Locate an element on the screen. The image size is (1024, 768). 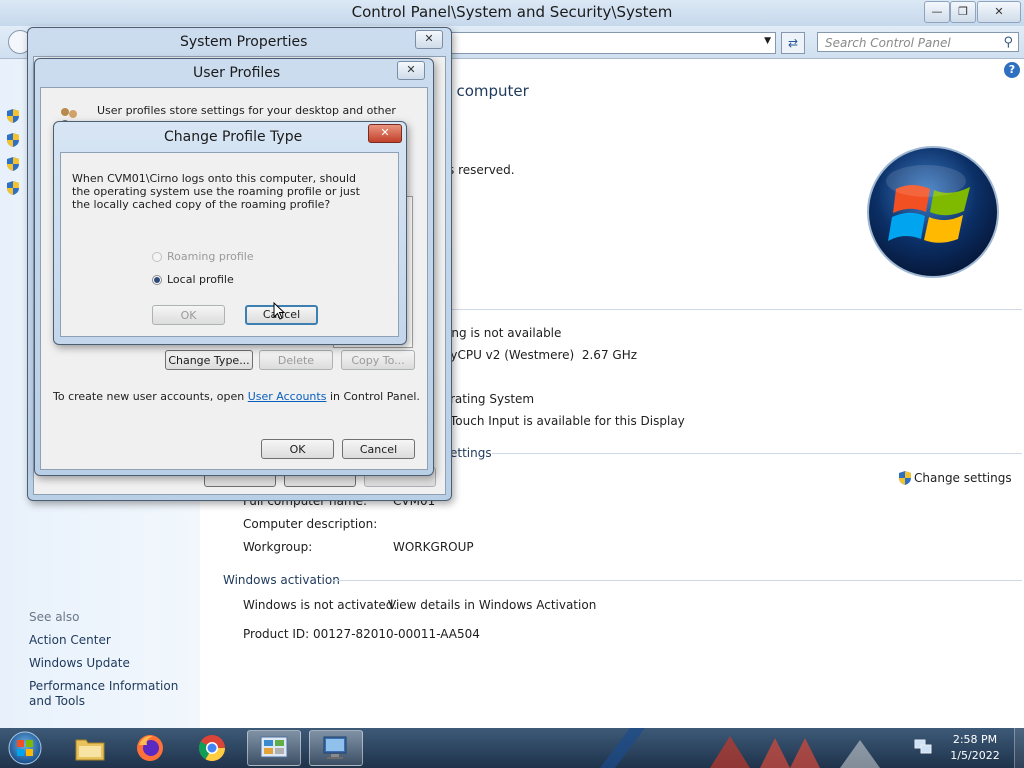
sidebar-link-action-center: Action Center is located at coordinates (70, 640).